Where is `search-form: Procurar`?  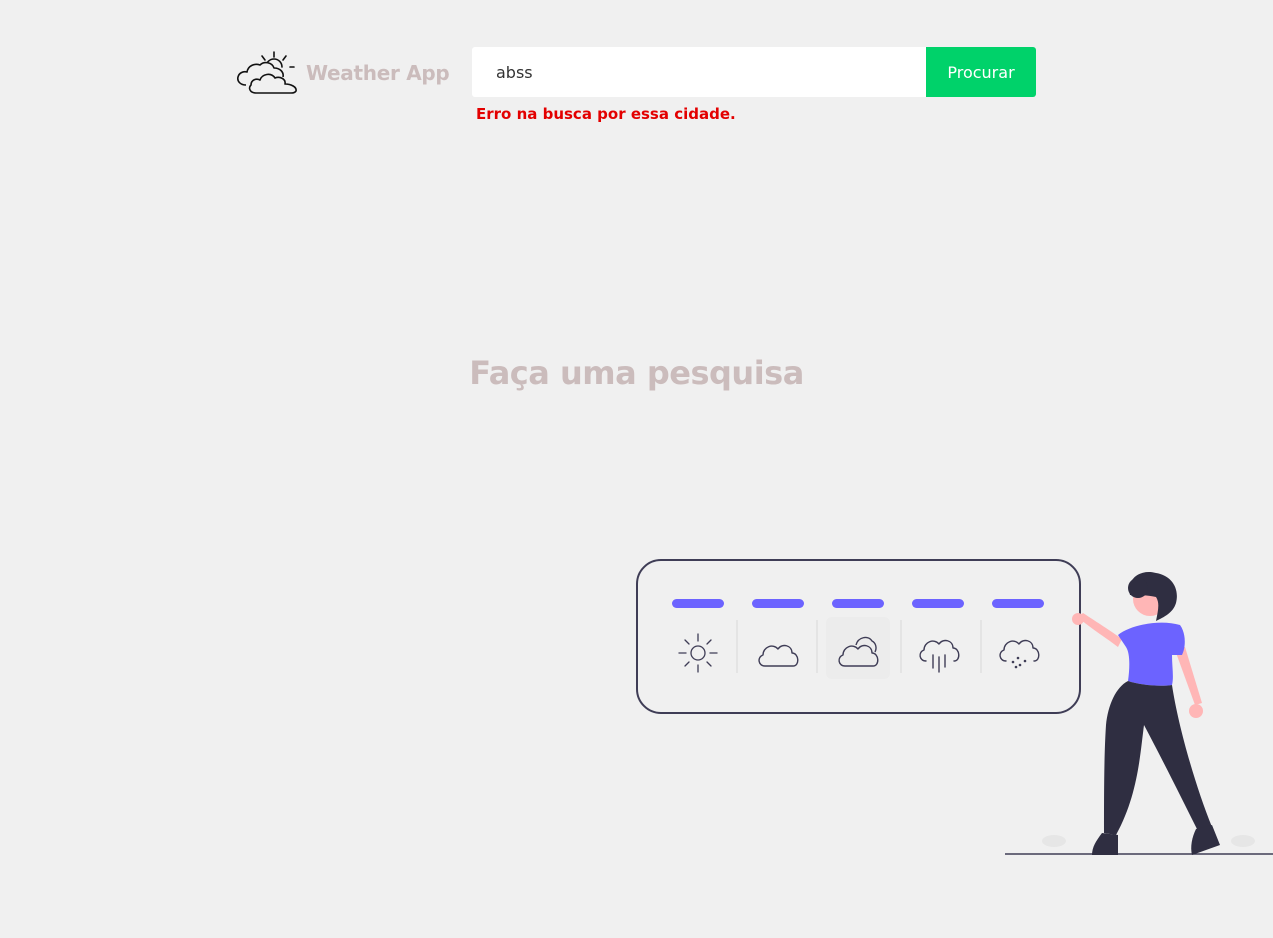
search-form: Procurar is located at coordinates (754, 72).